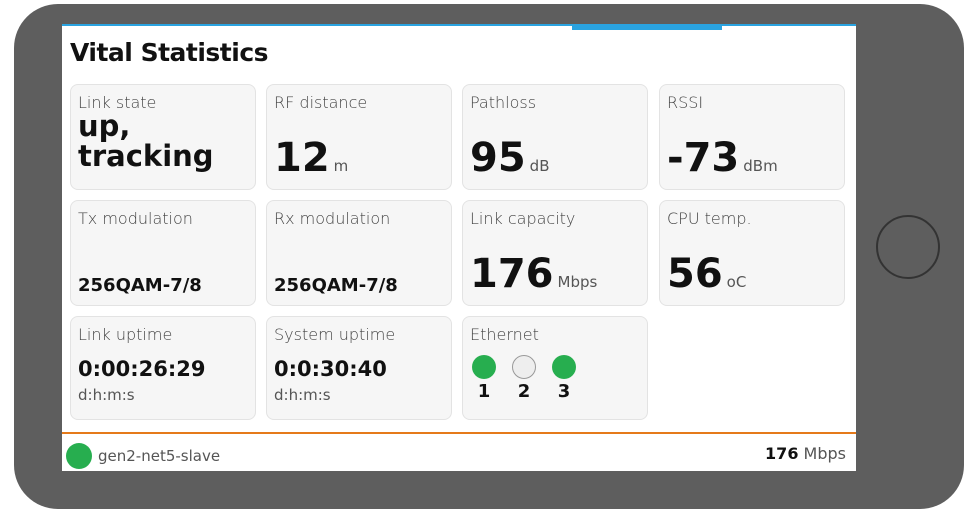 The width and height of the screenshot is (966, 509). Describe the element at coordinates (695, 274) in the screenshot. I see `cpu-temp-value: 56` at that location.